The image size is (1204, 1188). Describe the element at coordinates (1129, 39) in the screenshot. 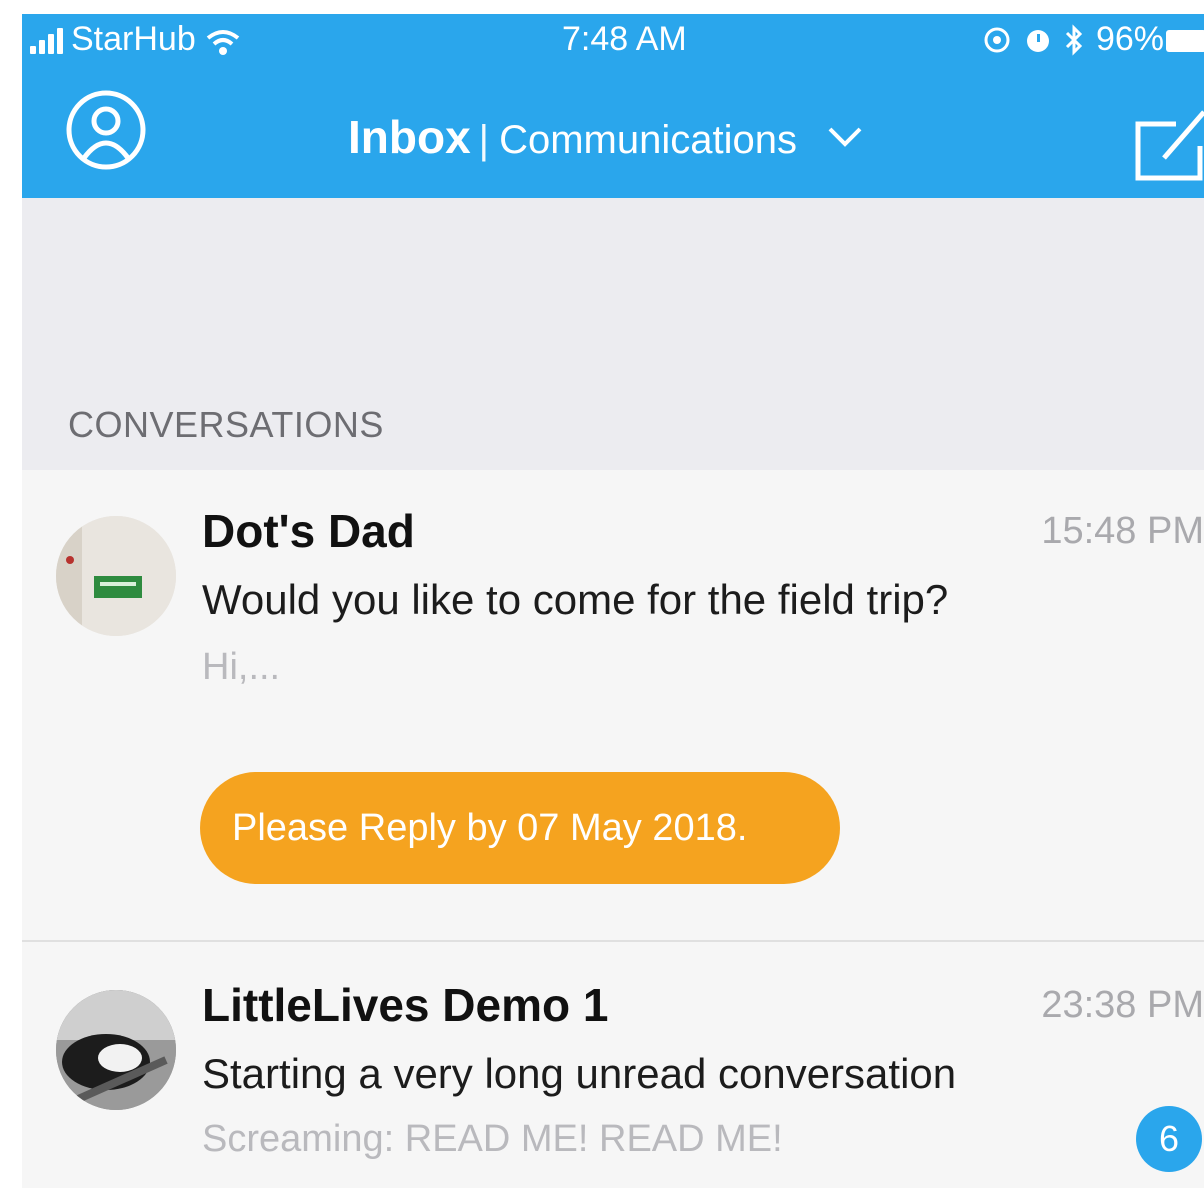

I see `battery-percent: 96%` at that location.